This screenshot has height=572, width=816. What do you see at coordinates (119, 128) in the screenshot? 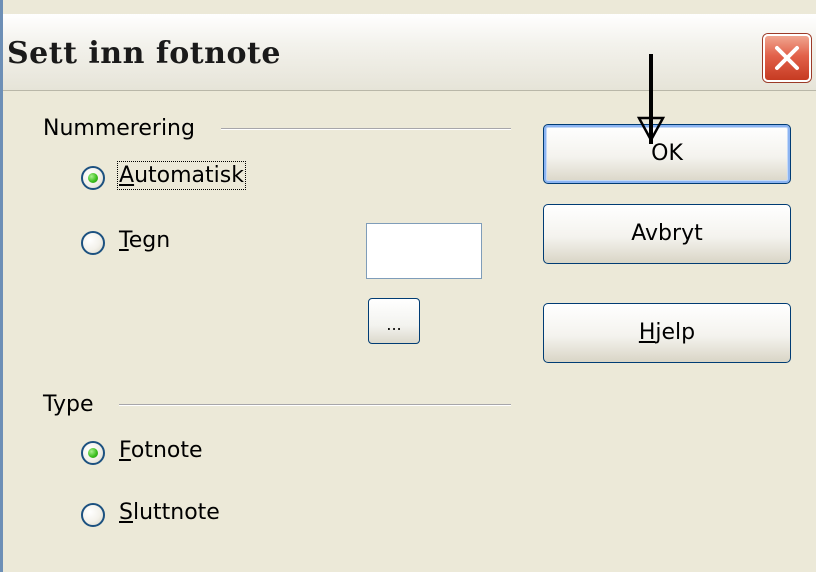
I see `numbering-group-label: Nummerering` at bounding box center [119, 128].